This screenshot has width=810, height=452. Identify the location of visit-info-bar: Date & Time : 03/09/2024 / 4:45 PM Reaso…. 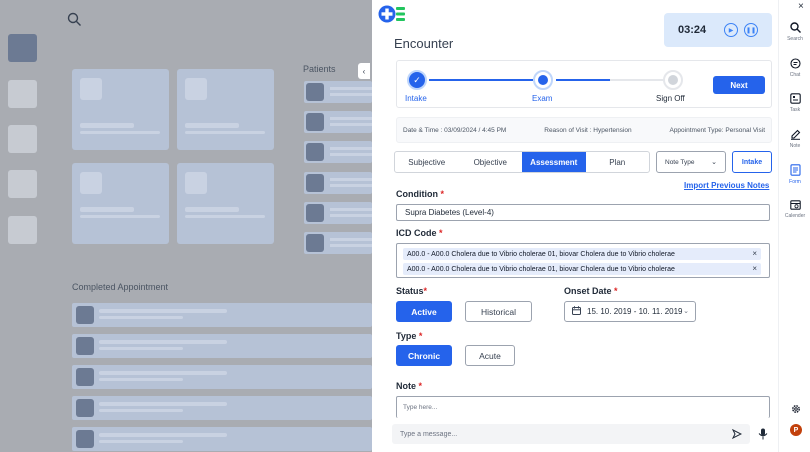
(584, 130).